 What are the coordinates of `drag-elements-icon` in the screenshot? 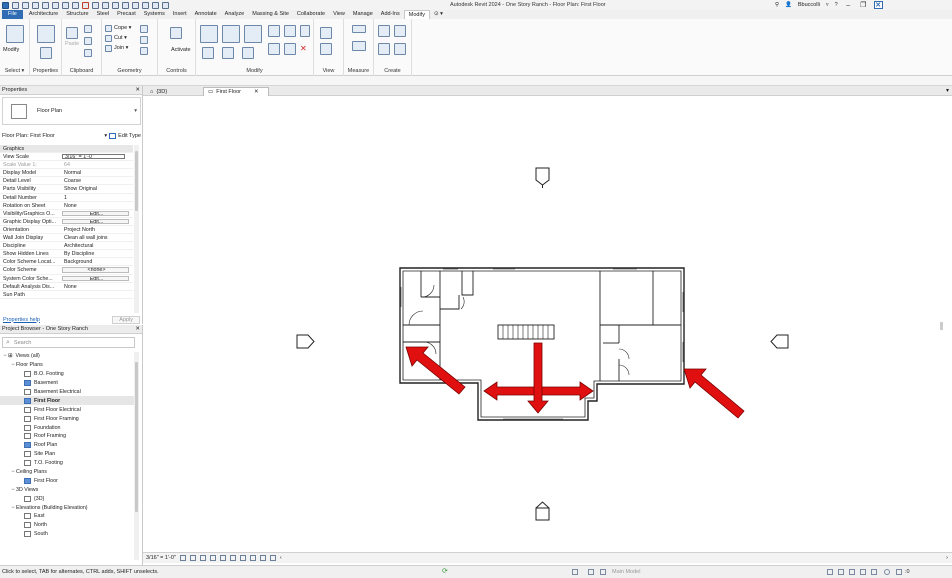 It's located at (874, 572).